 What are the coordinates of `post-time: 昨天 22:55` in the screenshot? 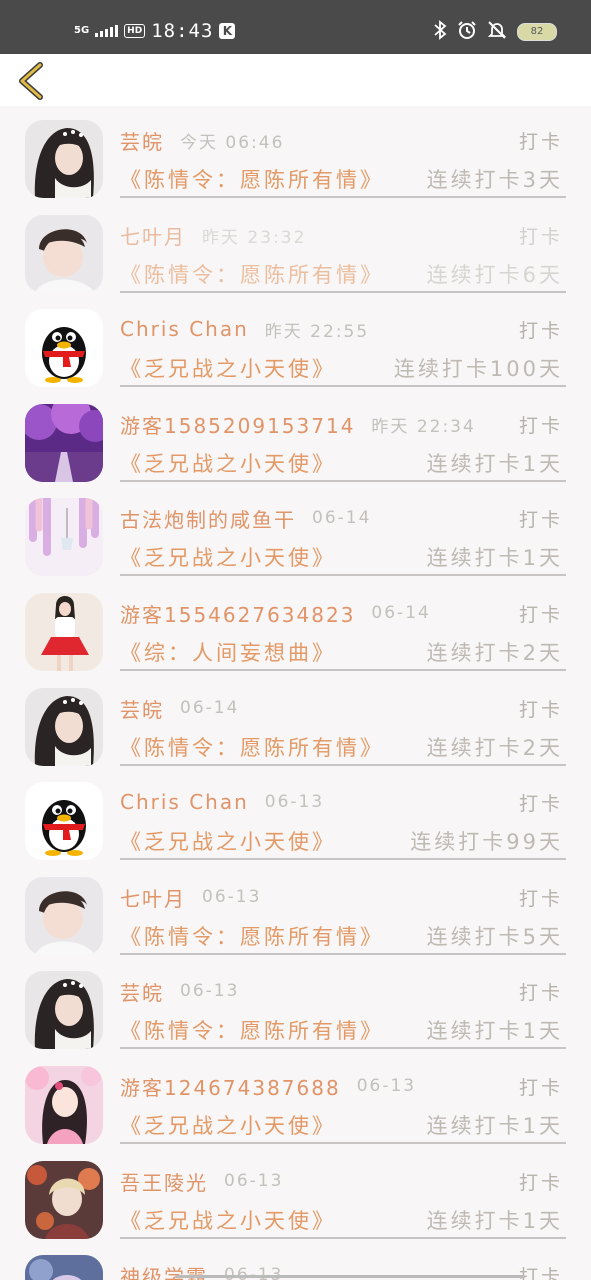 It's located at (317, 331).